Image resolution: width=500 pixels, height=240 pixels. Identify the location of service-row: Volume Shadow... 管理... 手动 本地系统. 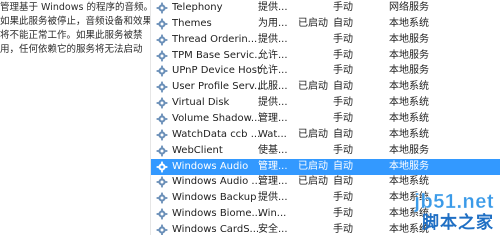
(325, 119).